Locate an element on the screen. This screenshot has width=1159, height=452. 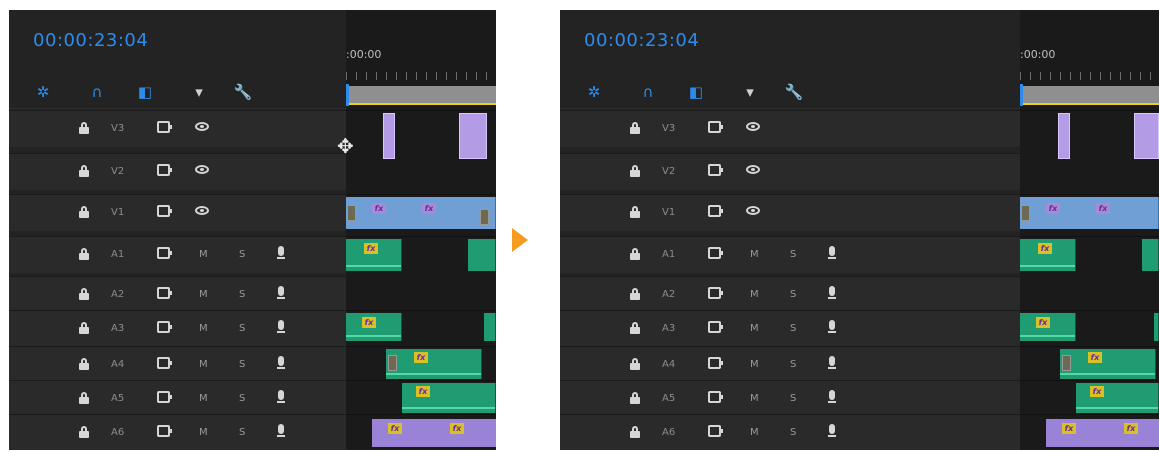
track-header-a2: A2 M S is located at coordinates (177, 294).